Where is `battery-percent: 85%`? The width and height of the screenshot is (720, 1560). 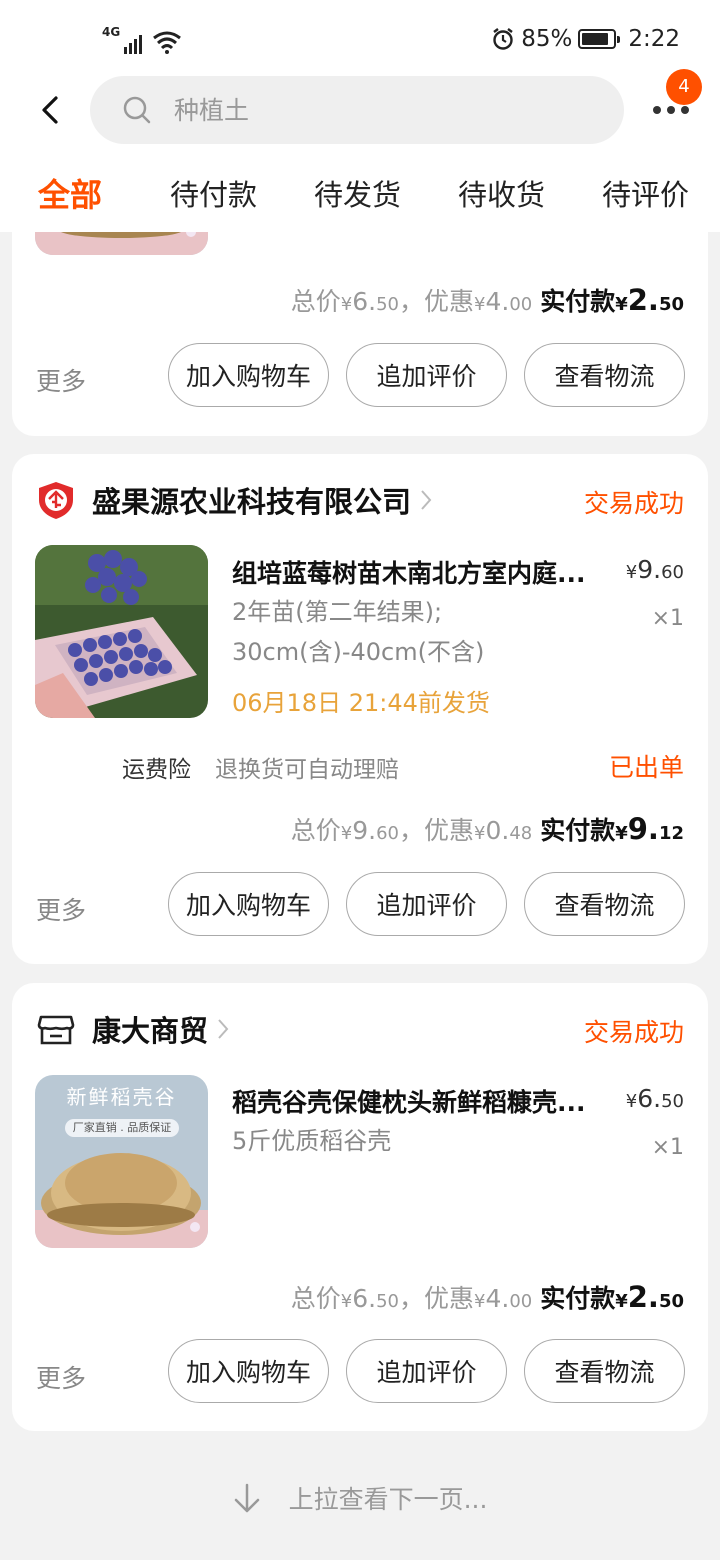
battery-percent: 85% is located at coordinates (547, 39).